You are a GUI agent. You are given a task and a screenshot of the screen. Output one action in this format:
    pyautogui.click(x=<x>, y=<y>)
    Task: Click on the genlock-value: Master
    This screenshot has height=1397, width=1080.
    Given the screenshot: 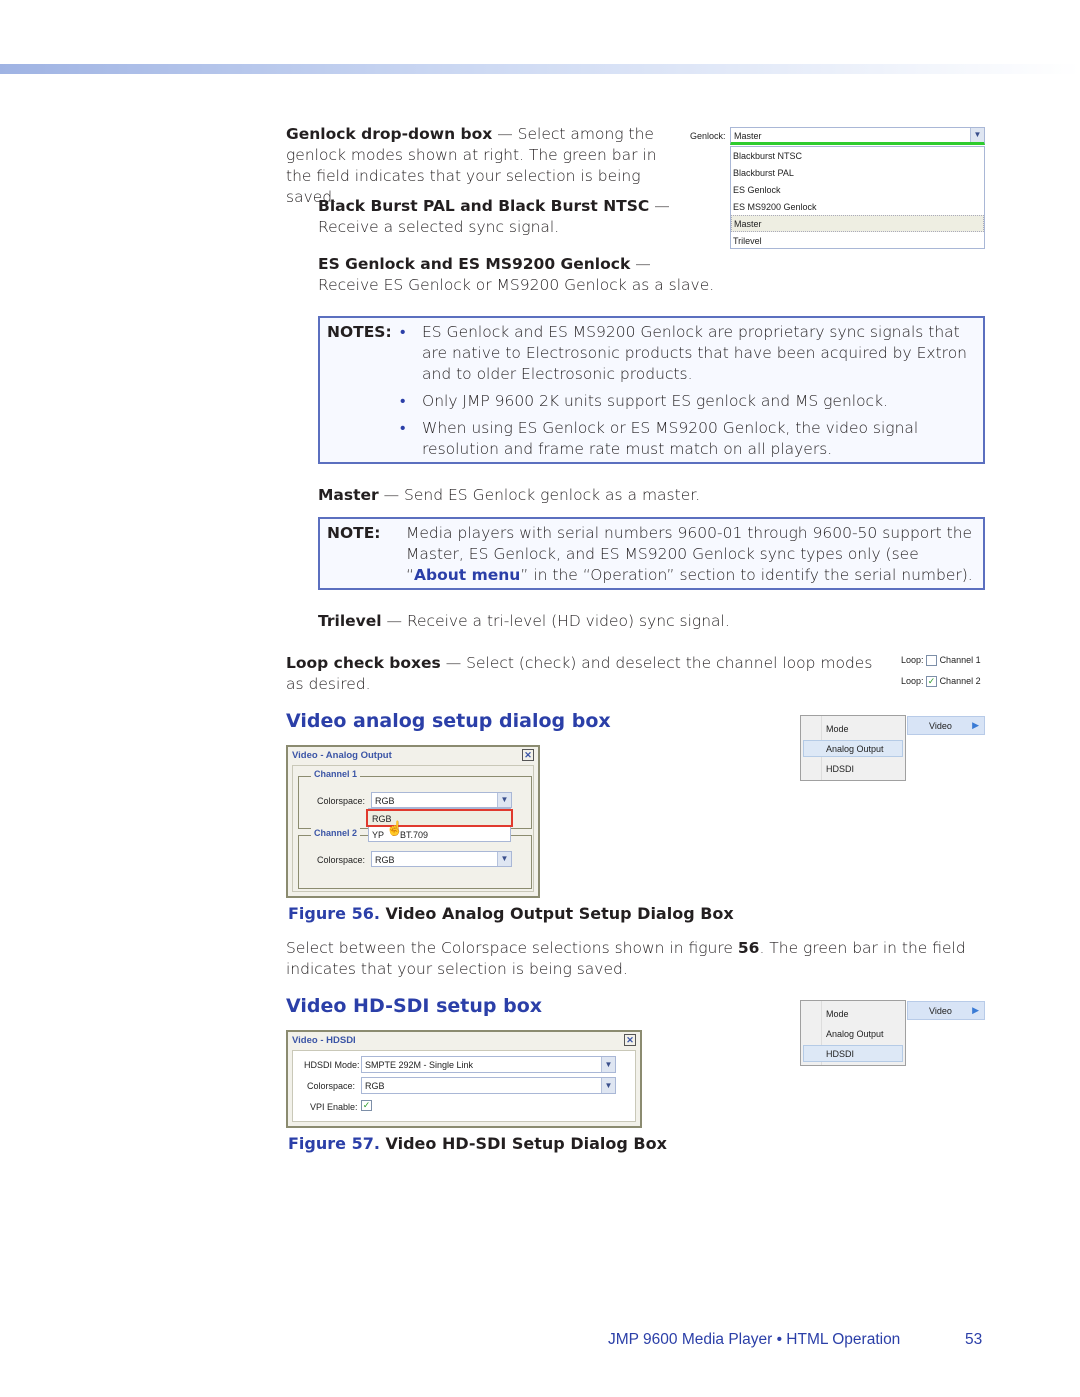 What is the action you would take?
    pyautogui.click(x=748, y=136)
    